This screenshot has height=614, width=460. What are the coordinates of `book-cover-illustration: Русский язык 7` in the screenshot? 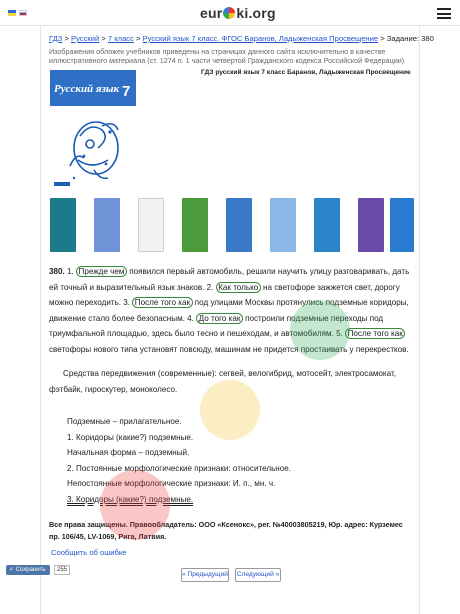 It's located at (93, 128).